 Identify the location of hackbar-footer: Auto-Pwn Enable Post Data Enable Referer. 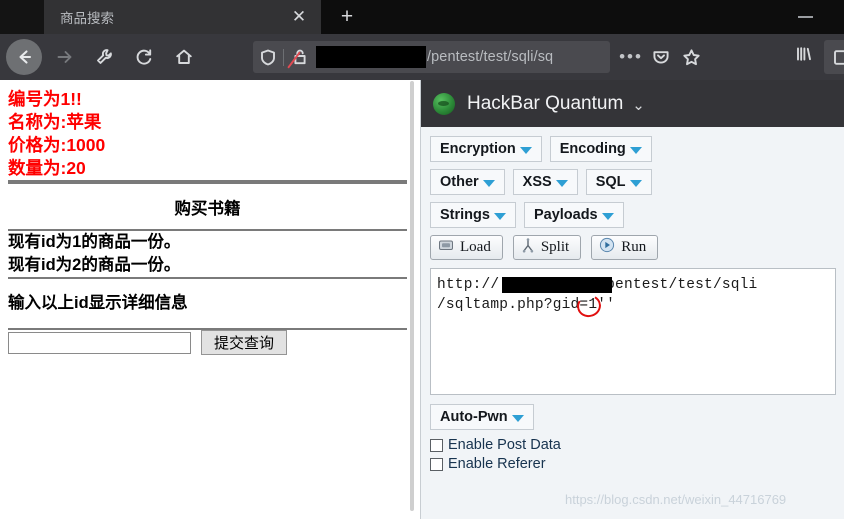
(632, 433).